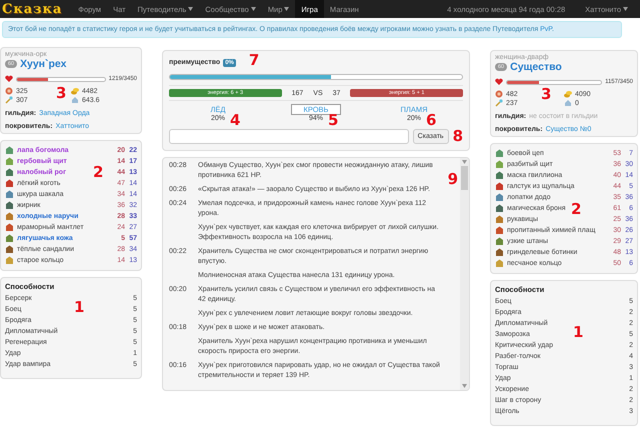 Image resolution: width=640 pixels, height=442 pixels. I want to click on logo: Сказка, so click(36, 9).